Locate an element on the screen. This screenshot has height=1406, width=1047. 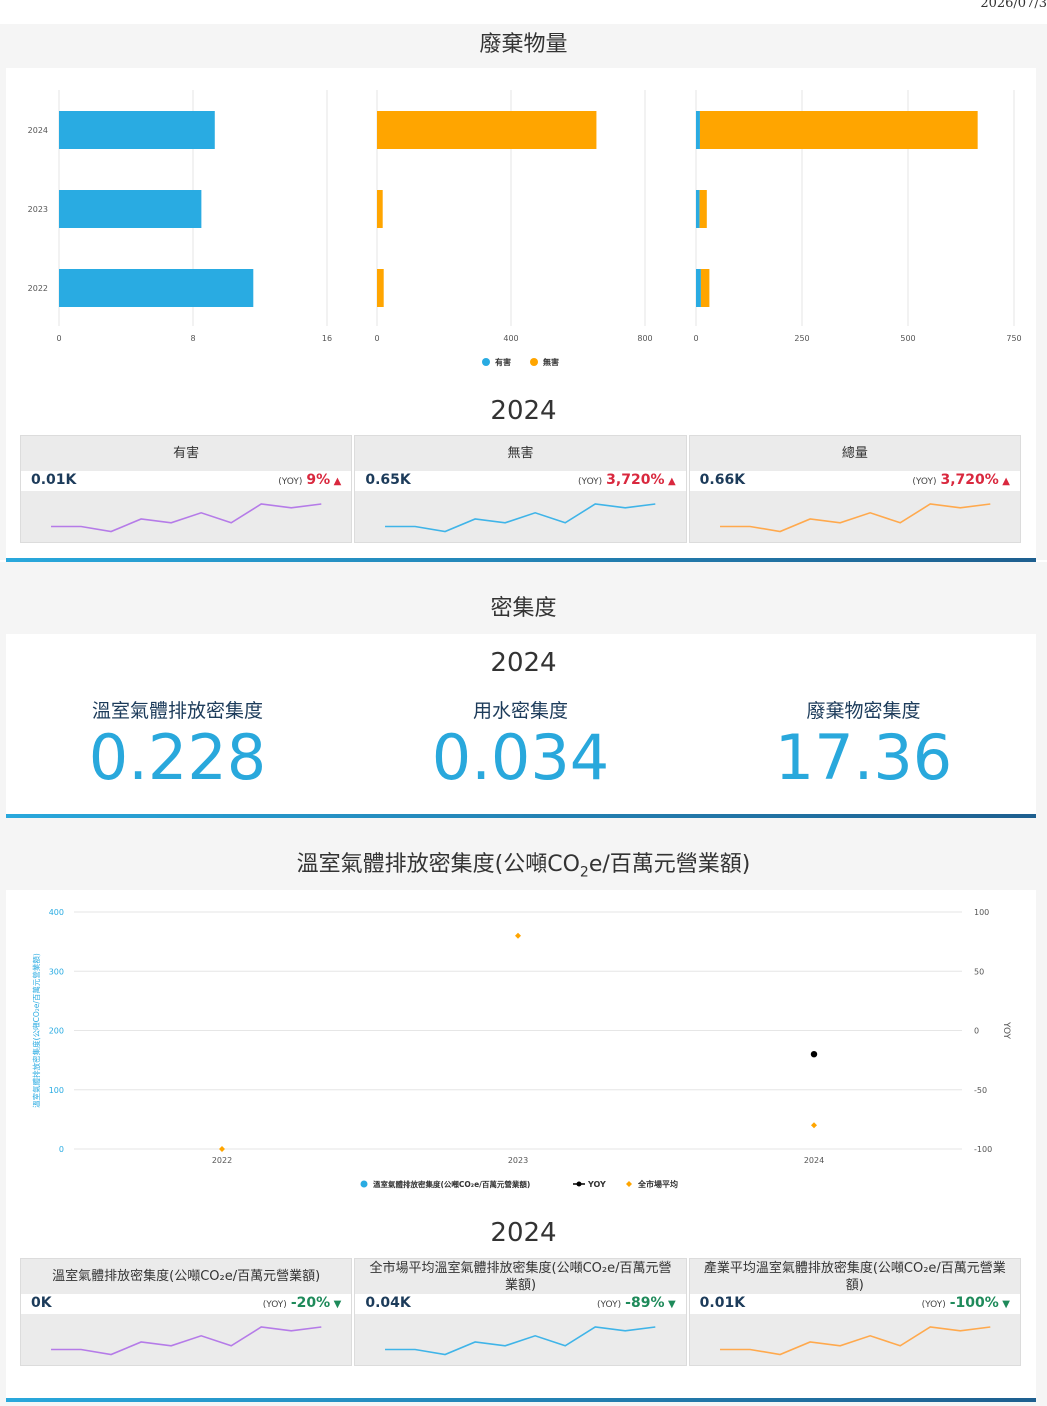
density-item: 廢棄物密集度 17.36 is located at coordinates (863, 742).